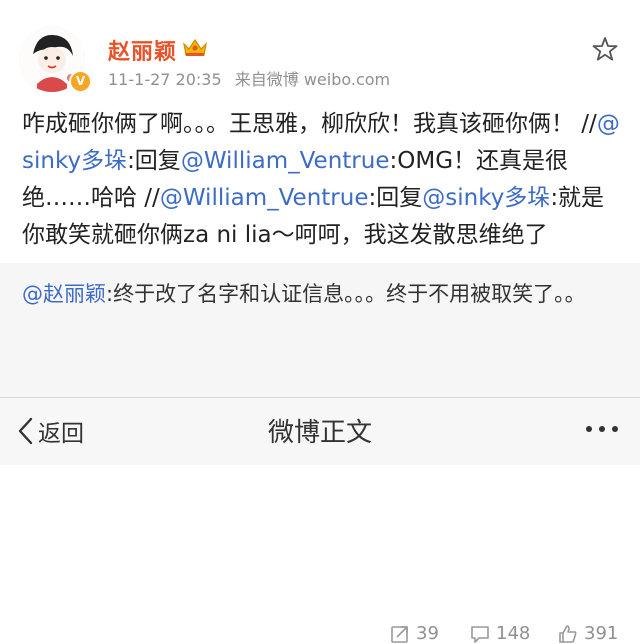 This screenshot has height=644, width=640. What do you see at coordinates (427, 633) in the screenshot?
I see `repost-count: 39` at bounding box center [427, 633].